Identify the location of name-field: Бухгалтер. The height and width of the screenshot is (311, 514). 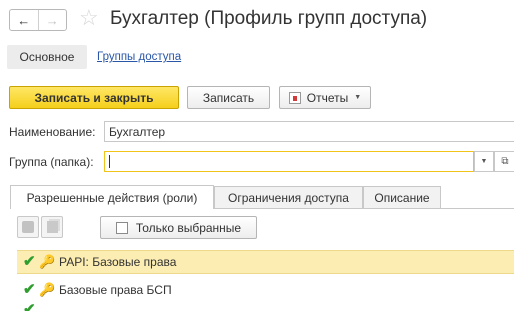
(309, 131).